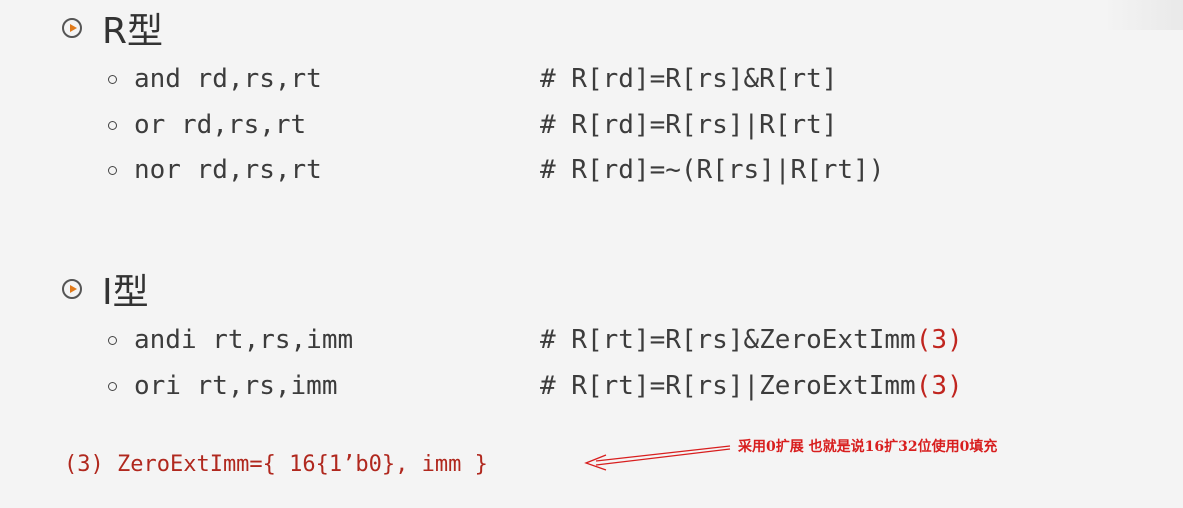 This screenshot has height=508, width=1183. Describe the element at coordinates (220, 125) in the screenshot. I see `instruction-text: or rd,rs,rt` at that location.